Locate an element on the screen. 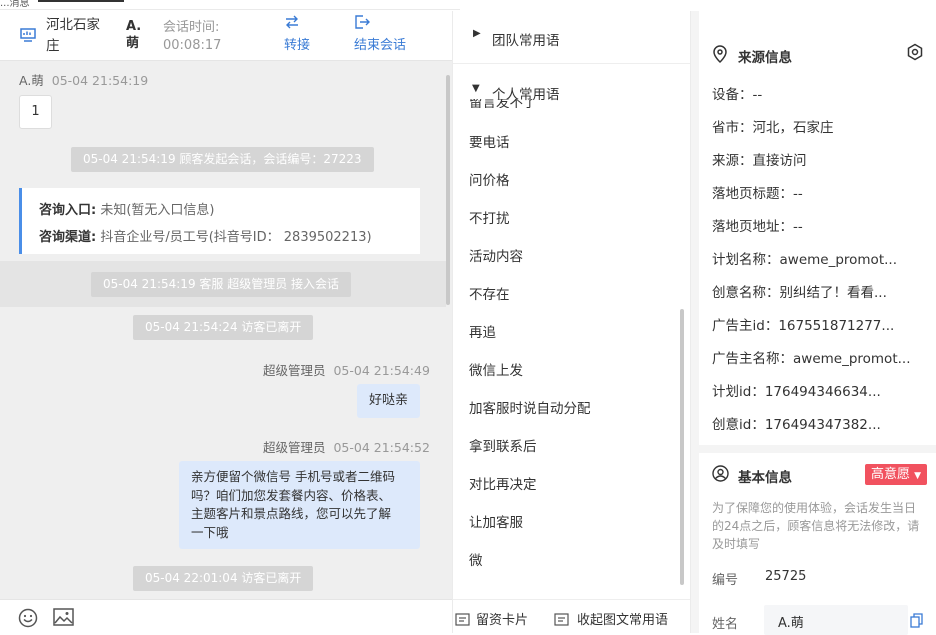 This screenshot has height=635, width=936. phrase-item: 问价格 is located at coordinates (489, 179).